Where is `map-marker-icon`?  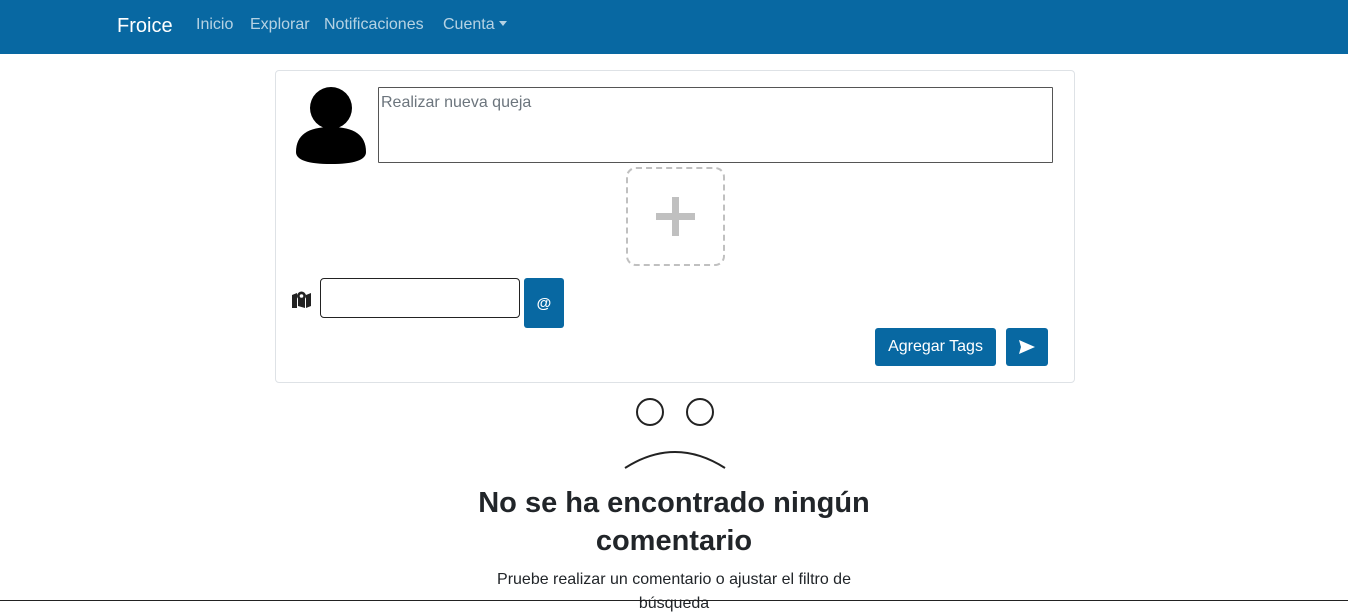
map-marker-icon is located at coordinates (301, 299).